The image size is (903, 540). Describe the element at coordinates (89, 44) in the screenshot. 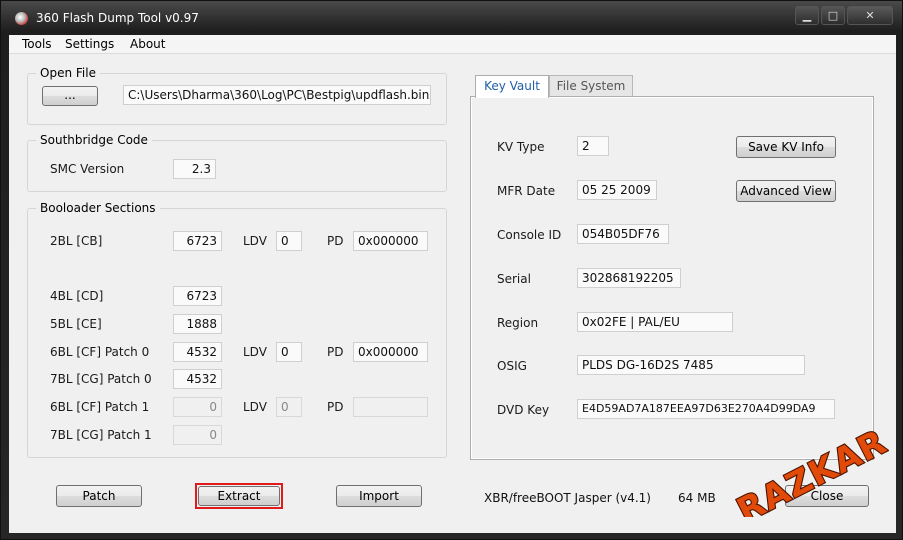

I see `menu-settings: Settings` at that location.